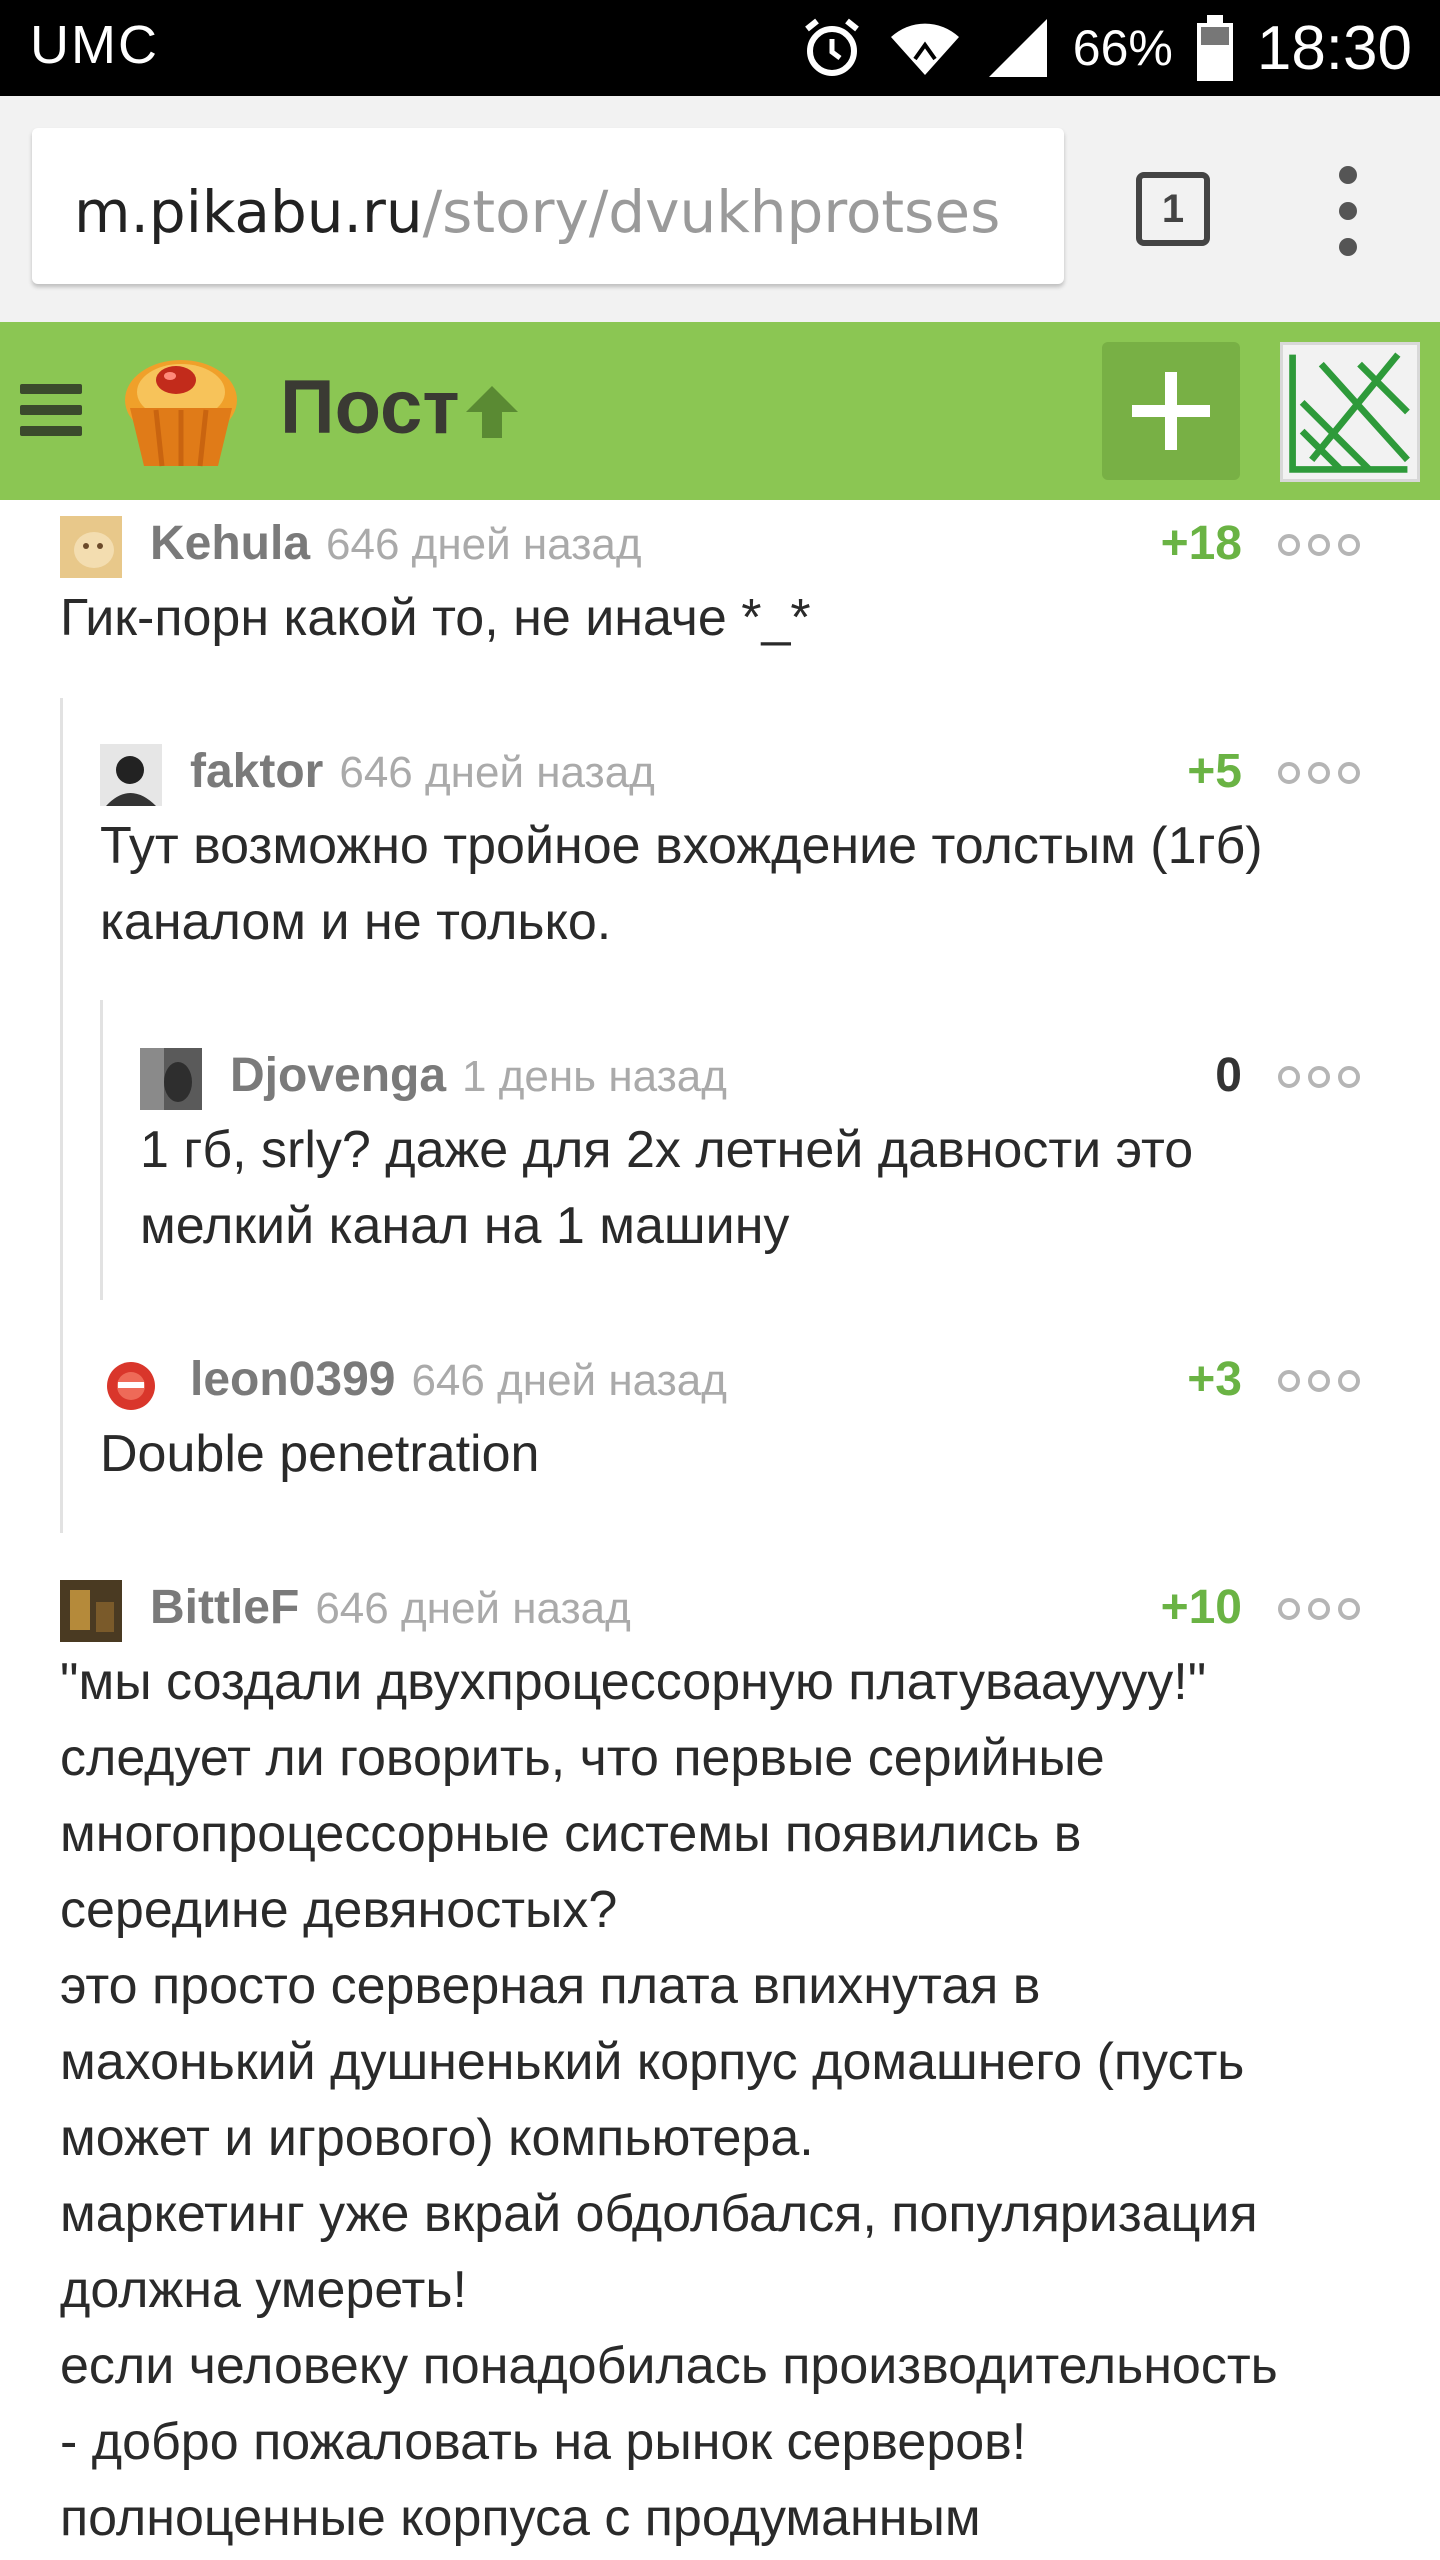  What do you see at coordinates (924, 49) in the screenshot?
I see `wifi-icon` at bounding box center [924, 49].